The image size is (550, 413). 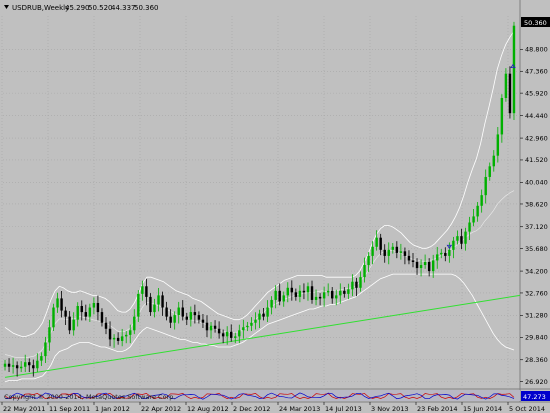 I want to click on time-tick-label: 5 Oct 2014, so click(x=527, y=409).